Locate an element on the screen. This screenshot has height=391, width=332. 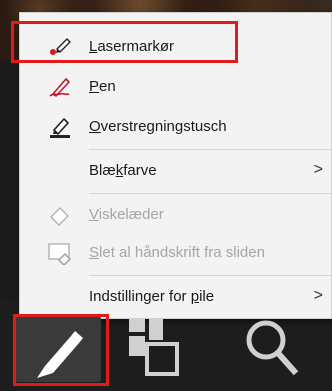
menu-item-label: Slet al håndskrift fra sliden is located at coordinates (177, 252).